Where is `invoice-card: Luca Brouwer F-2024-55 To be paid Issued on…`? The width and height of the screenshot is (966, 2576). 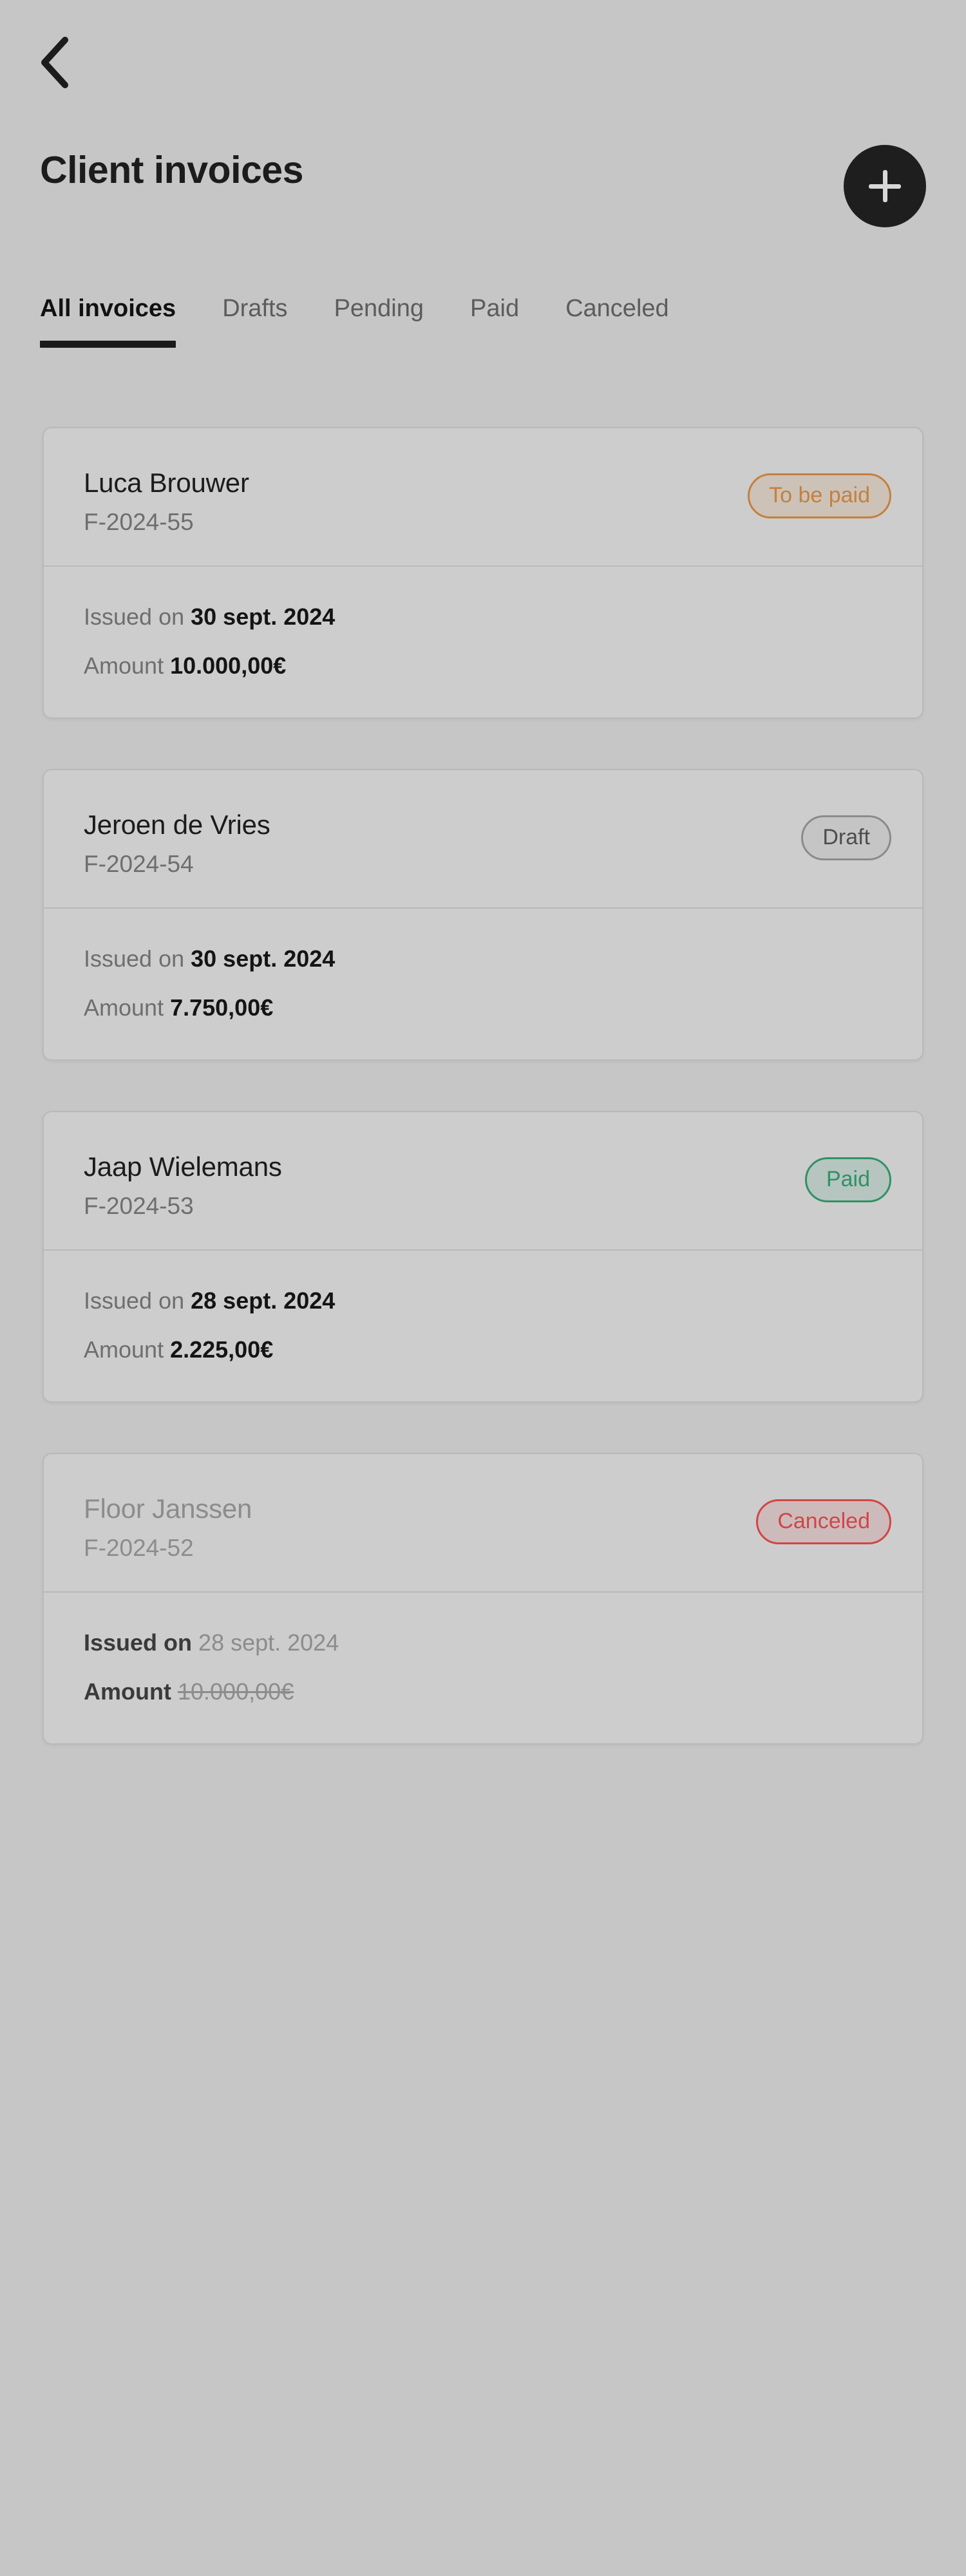
invoice-card: Luca Brouwer F-2024-55 To be paid Issued on… is located at coordinates (483, 573).